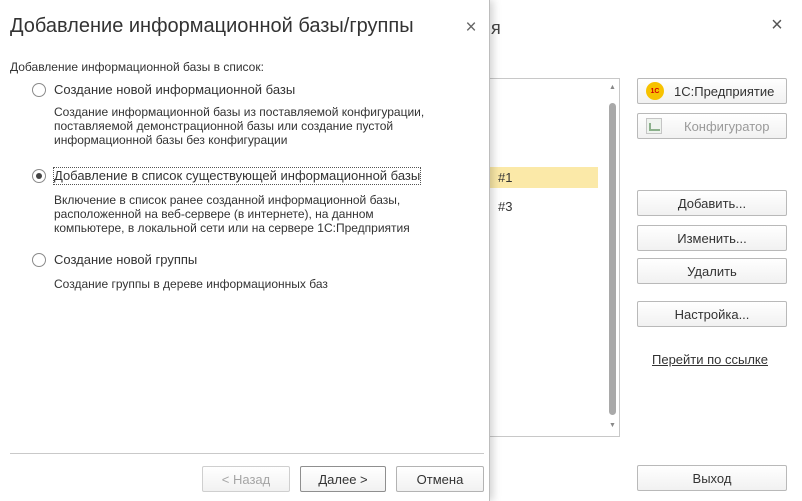  What do you see at coordinates (39, 176) in the screenshot?
I see `radio-add-existing-infobase` at bounding box center [39, 176].